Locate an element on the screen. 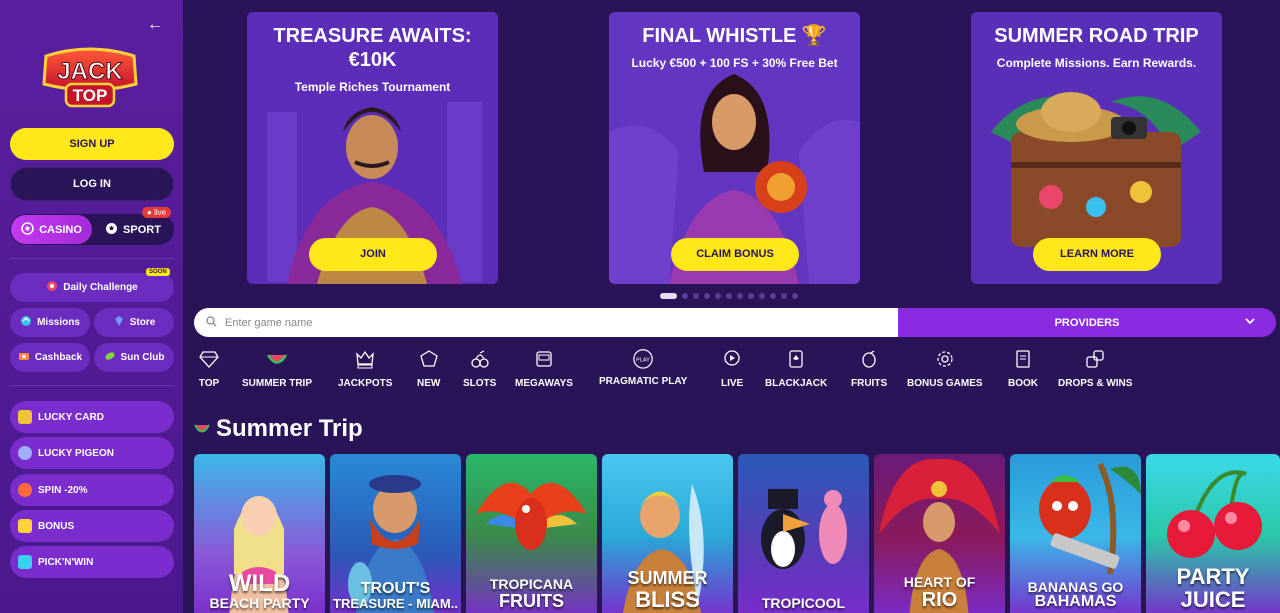 This screenshot has height=613, width=1280. game-title: SUMMER BLISS is located at coordinates (667, 590).